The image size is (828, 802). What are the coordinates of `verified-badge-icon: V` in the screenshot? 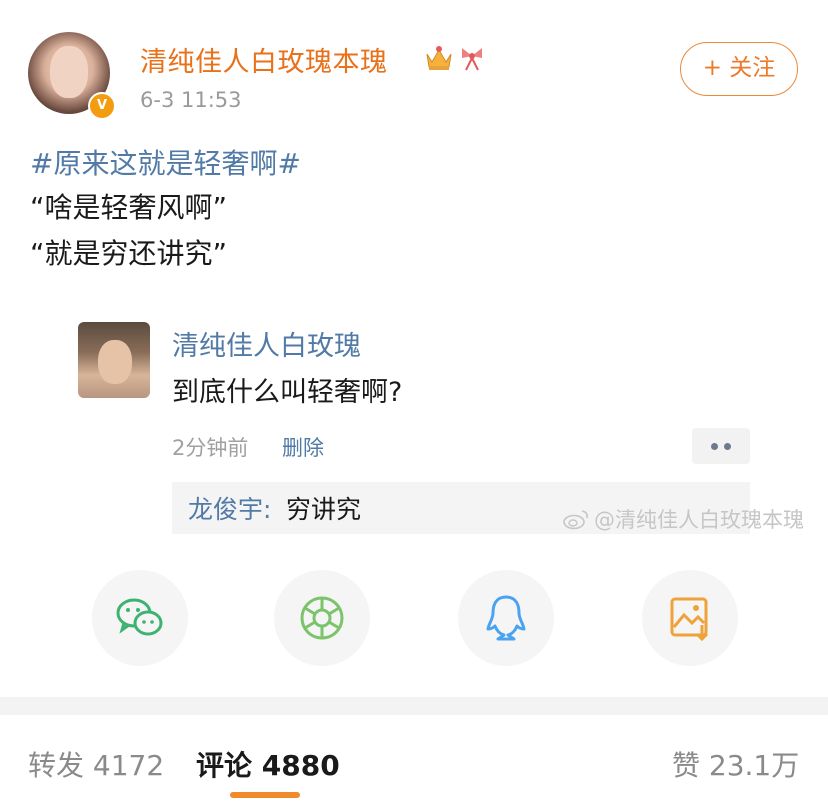 It's located at (102, 106).